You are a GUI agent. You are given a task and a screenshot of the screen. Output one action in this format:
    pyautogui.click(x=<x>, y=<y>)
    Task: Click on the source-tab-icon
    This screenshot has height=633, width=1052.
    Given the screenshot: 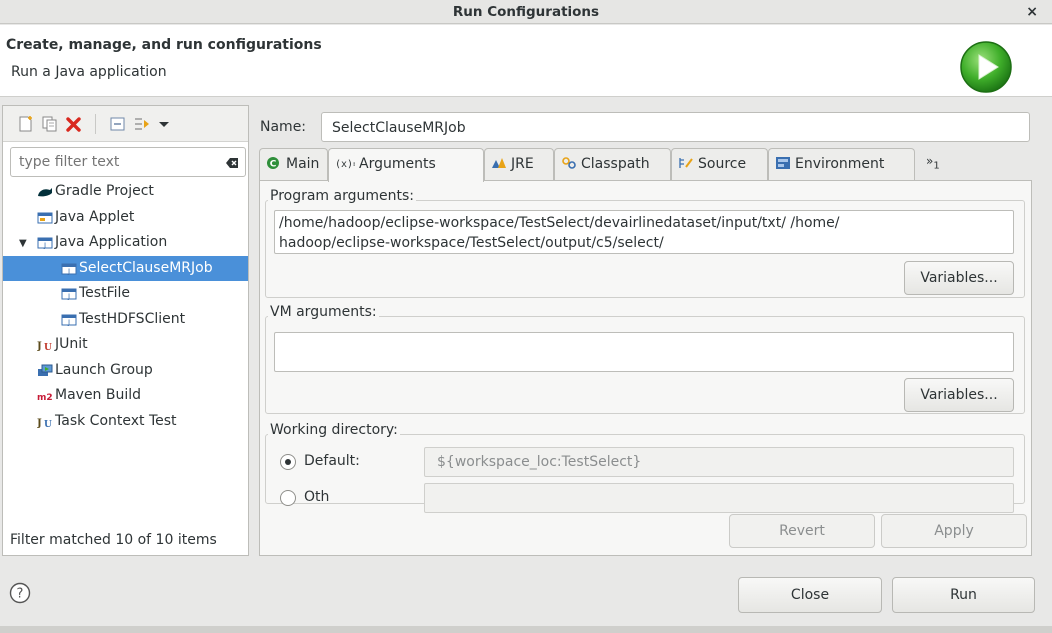 What is the action you would take?
    pyautogui.click(x=686, y=163)
    